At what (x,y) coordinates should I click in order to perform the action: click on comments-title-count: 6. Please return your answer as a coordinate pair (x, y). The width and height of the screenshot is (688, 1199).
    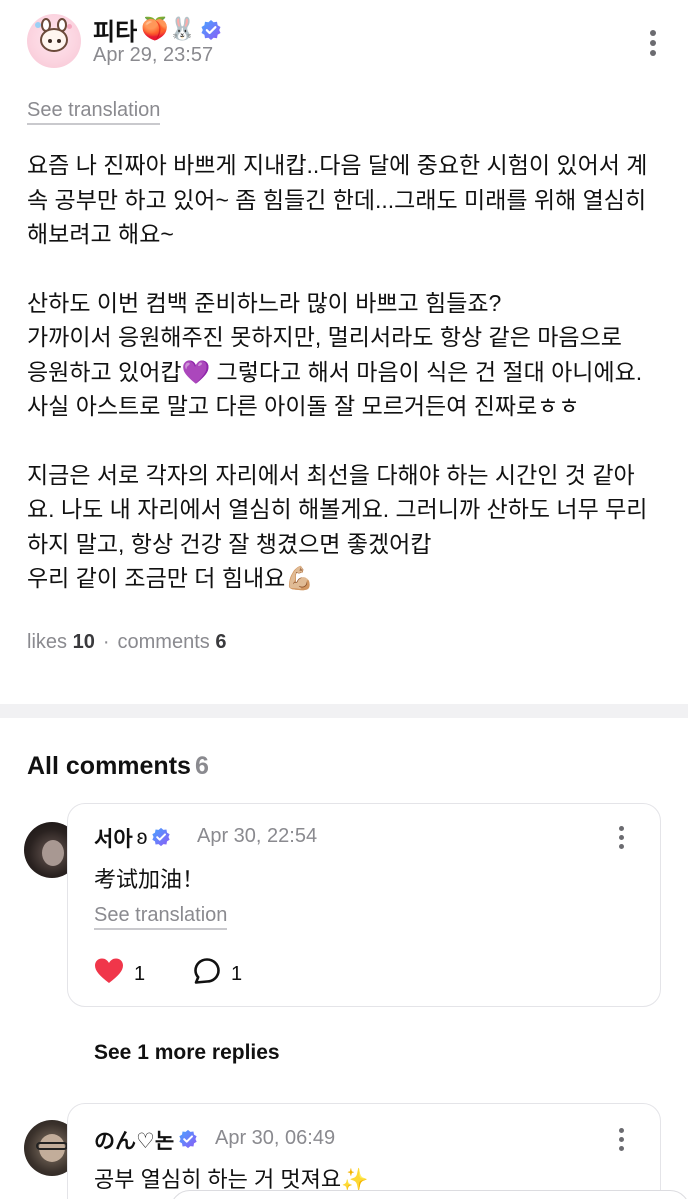
    Looking at the image, I should click on (201, 766).